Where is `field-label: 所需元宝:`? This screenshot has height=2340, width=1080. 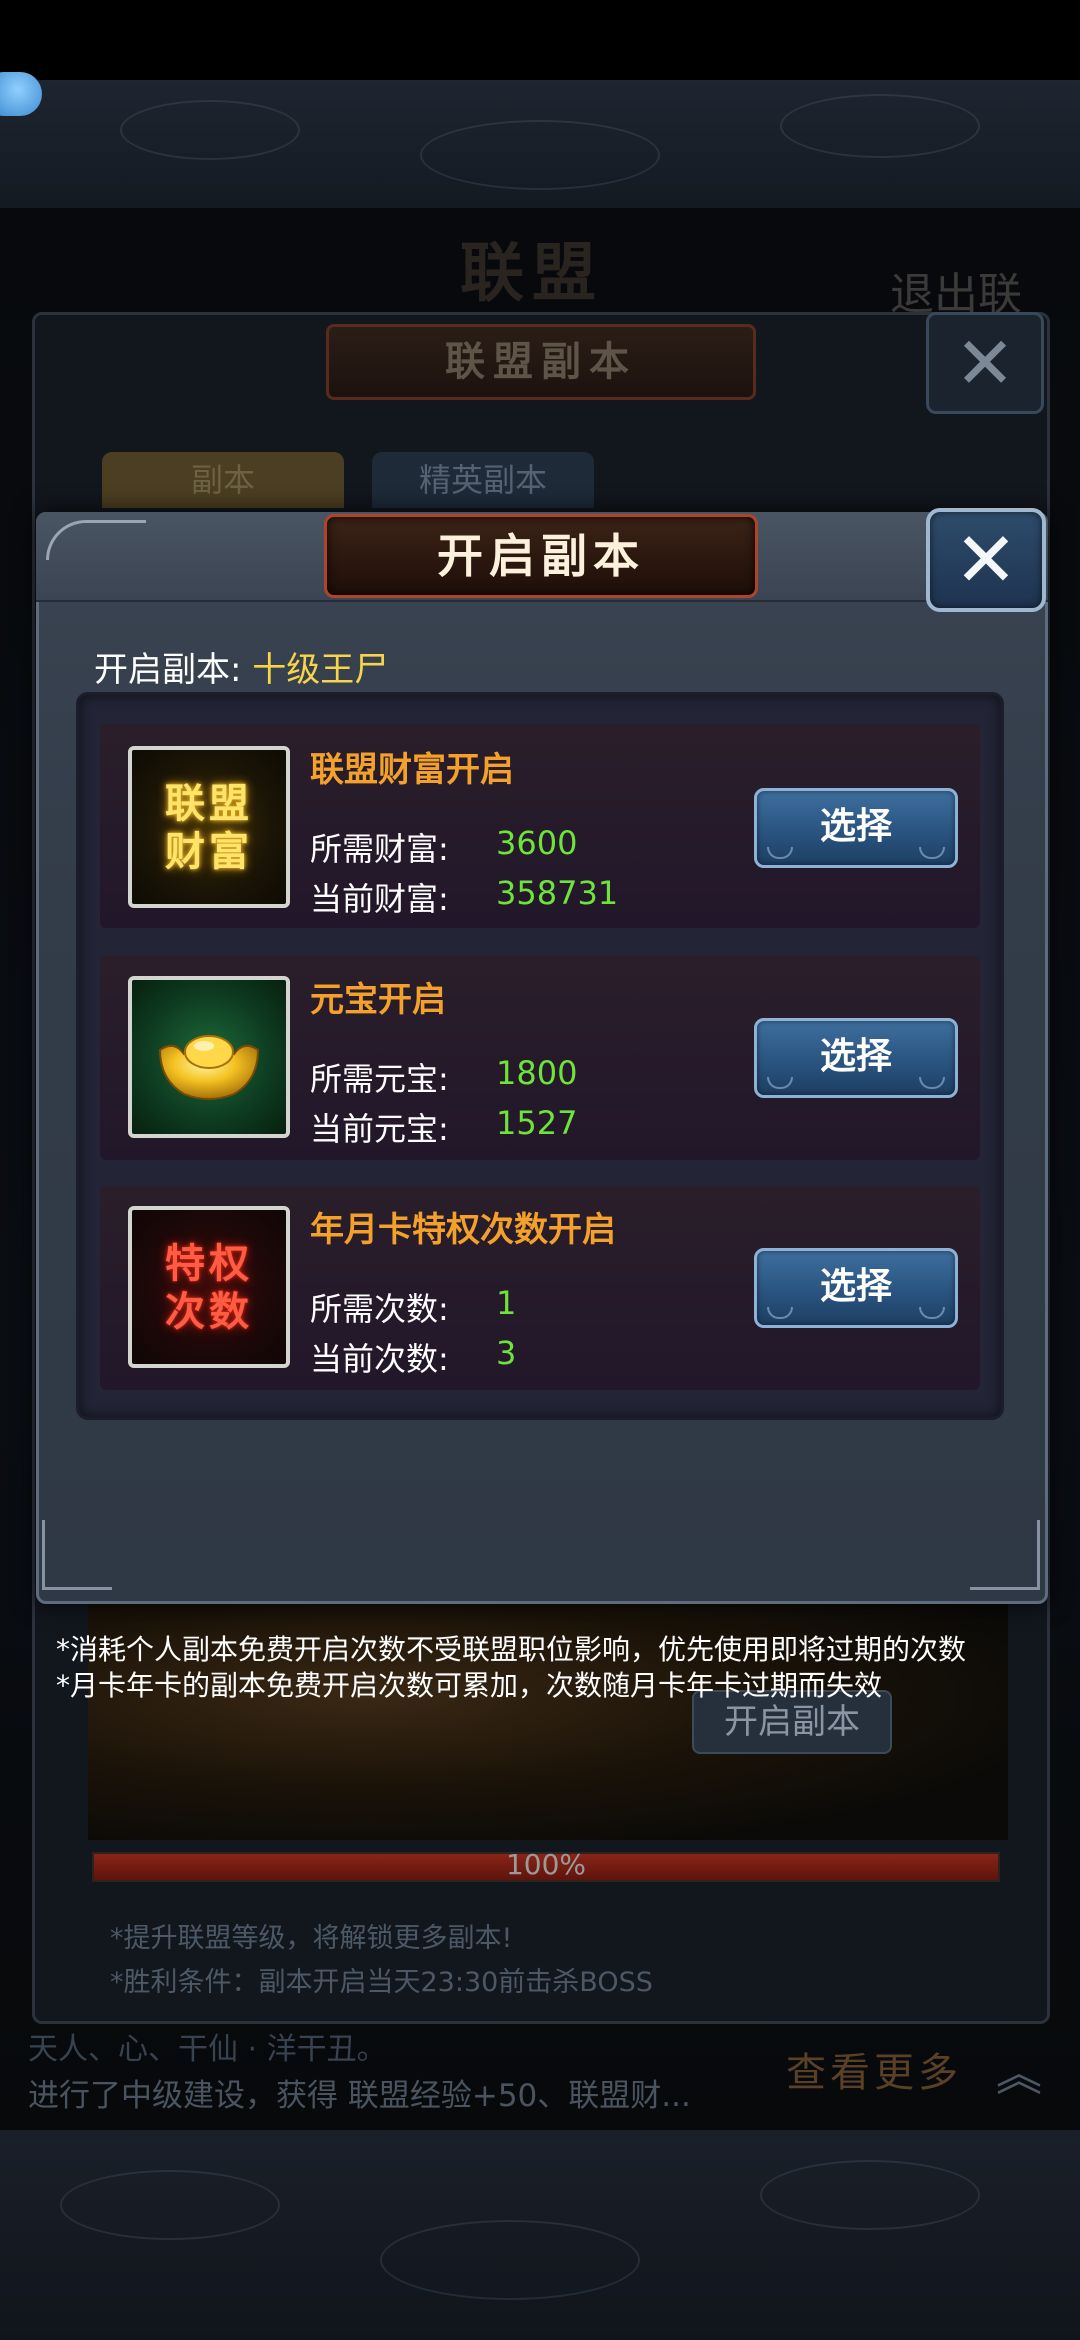 field-label: 所需元宝: is located at coordinates (379, 1079).